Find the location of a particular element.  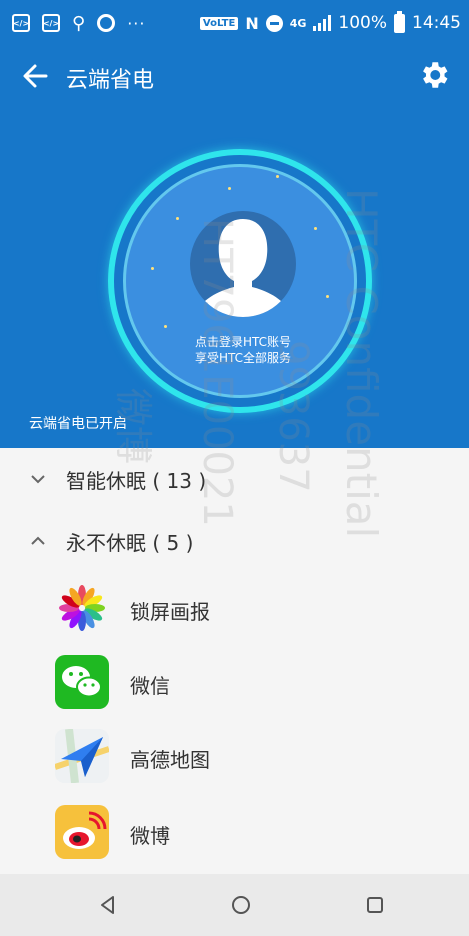

nfc-icon: N is located at coordinates (252, 23).